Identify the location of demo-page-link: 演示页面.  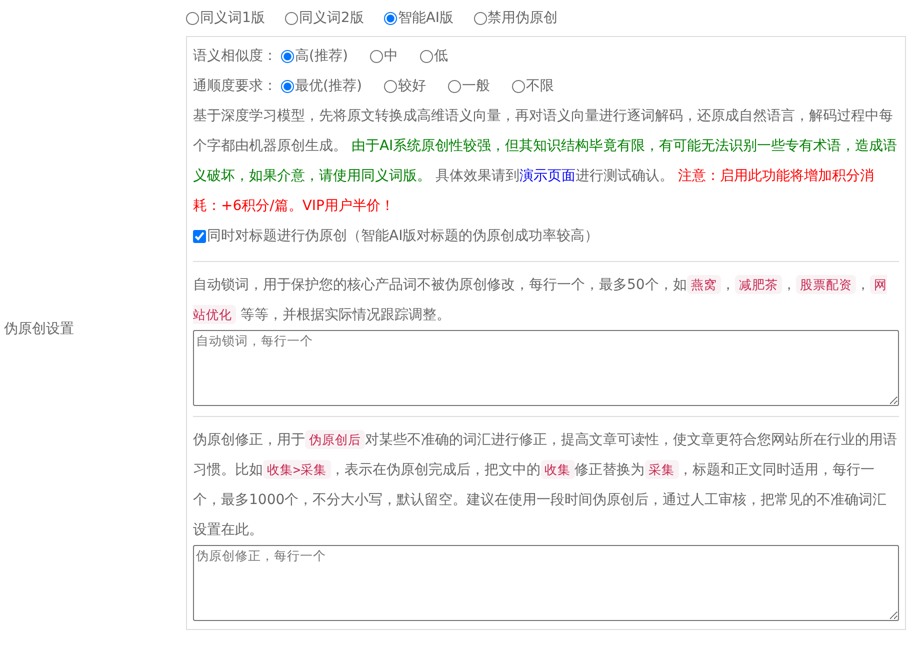
(547, 176).